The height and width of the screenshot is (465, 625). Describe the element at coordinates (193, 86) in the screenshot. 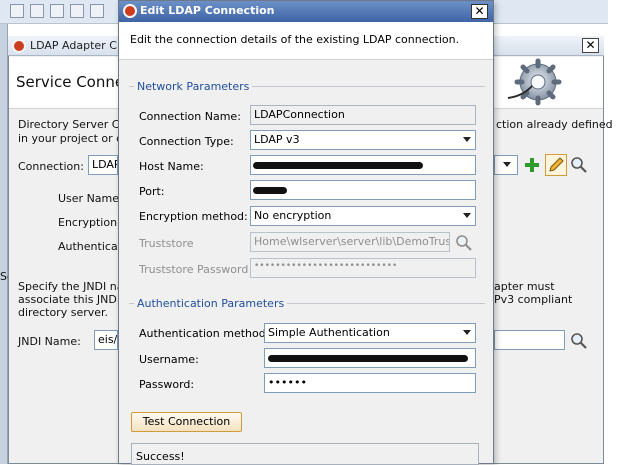

I see `network-parameters-heading: Network Parameters` at that location.